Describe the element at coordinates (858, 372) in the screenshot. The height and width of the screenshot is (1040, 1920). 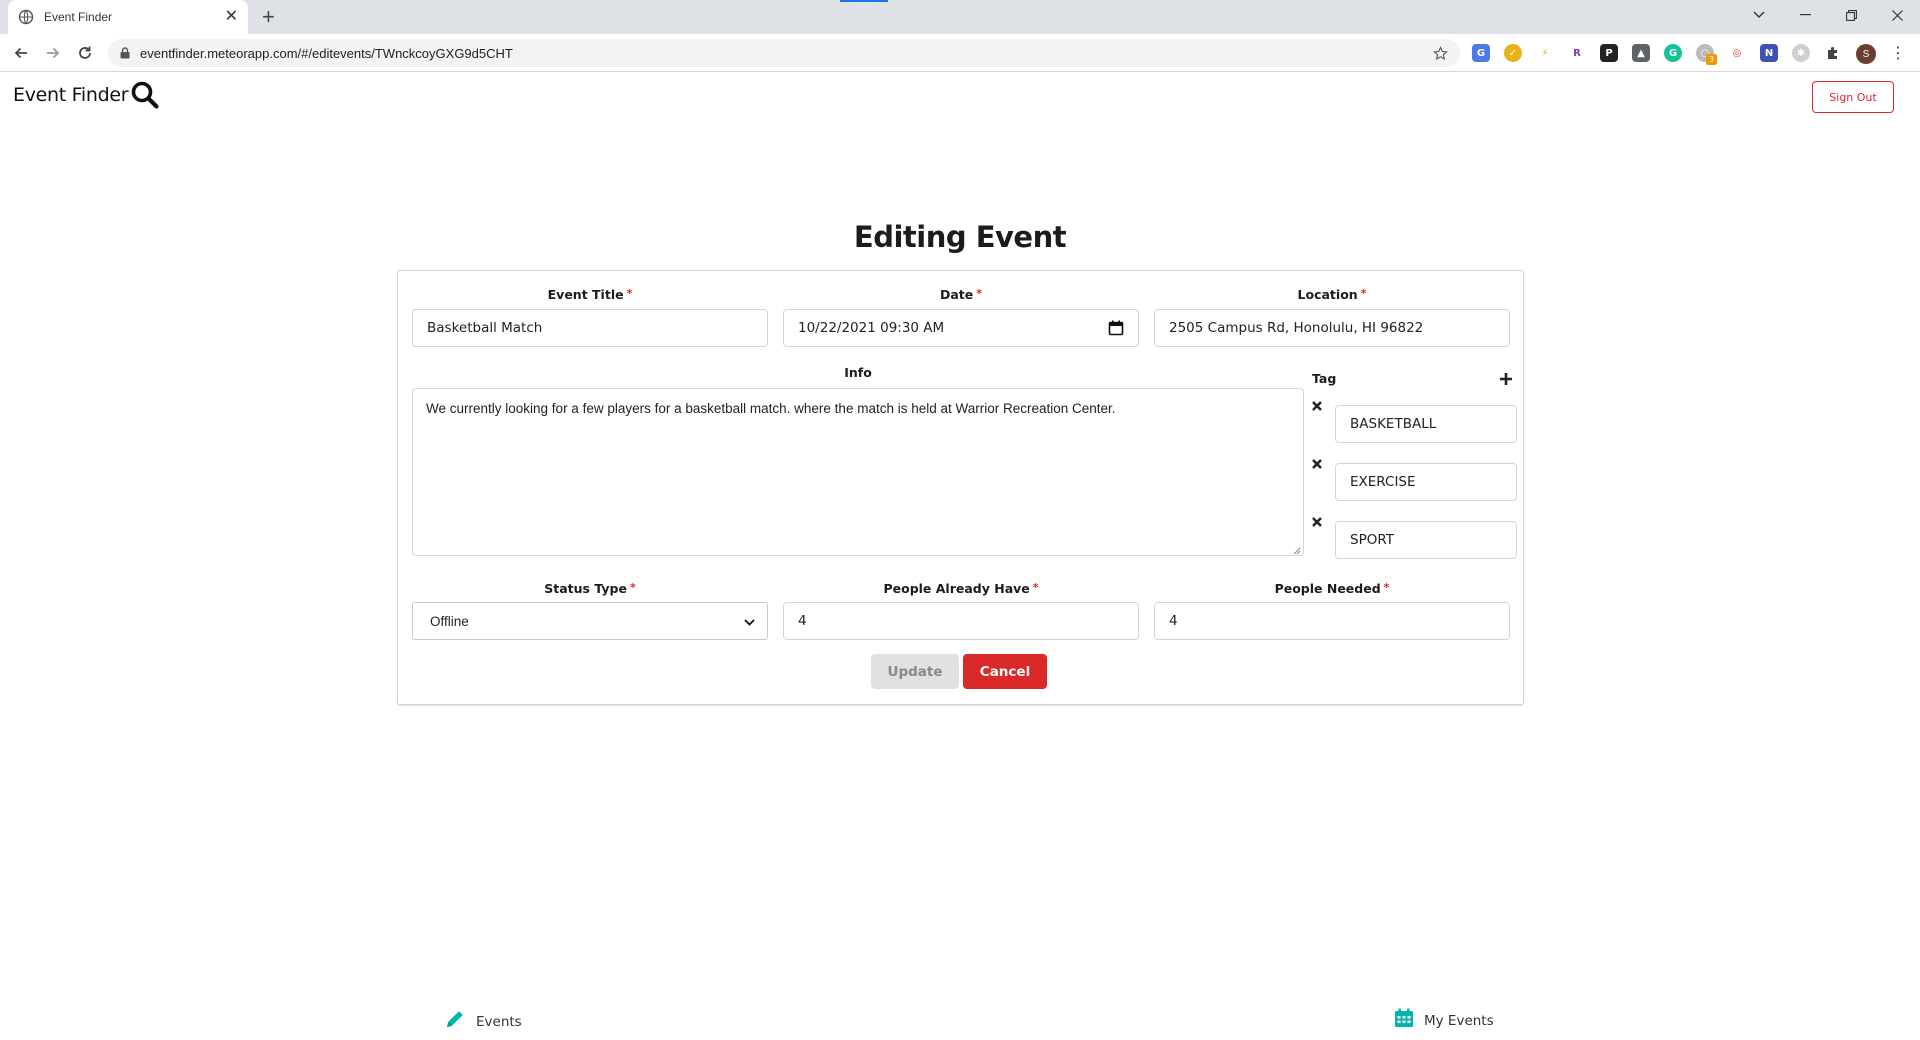
I see `info-label: Info` at that location.